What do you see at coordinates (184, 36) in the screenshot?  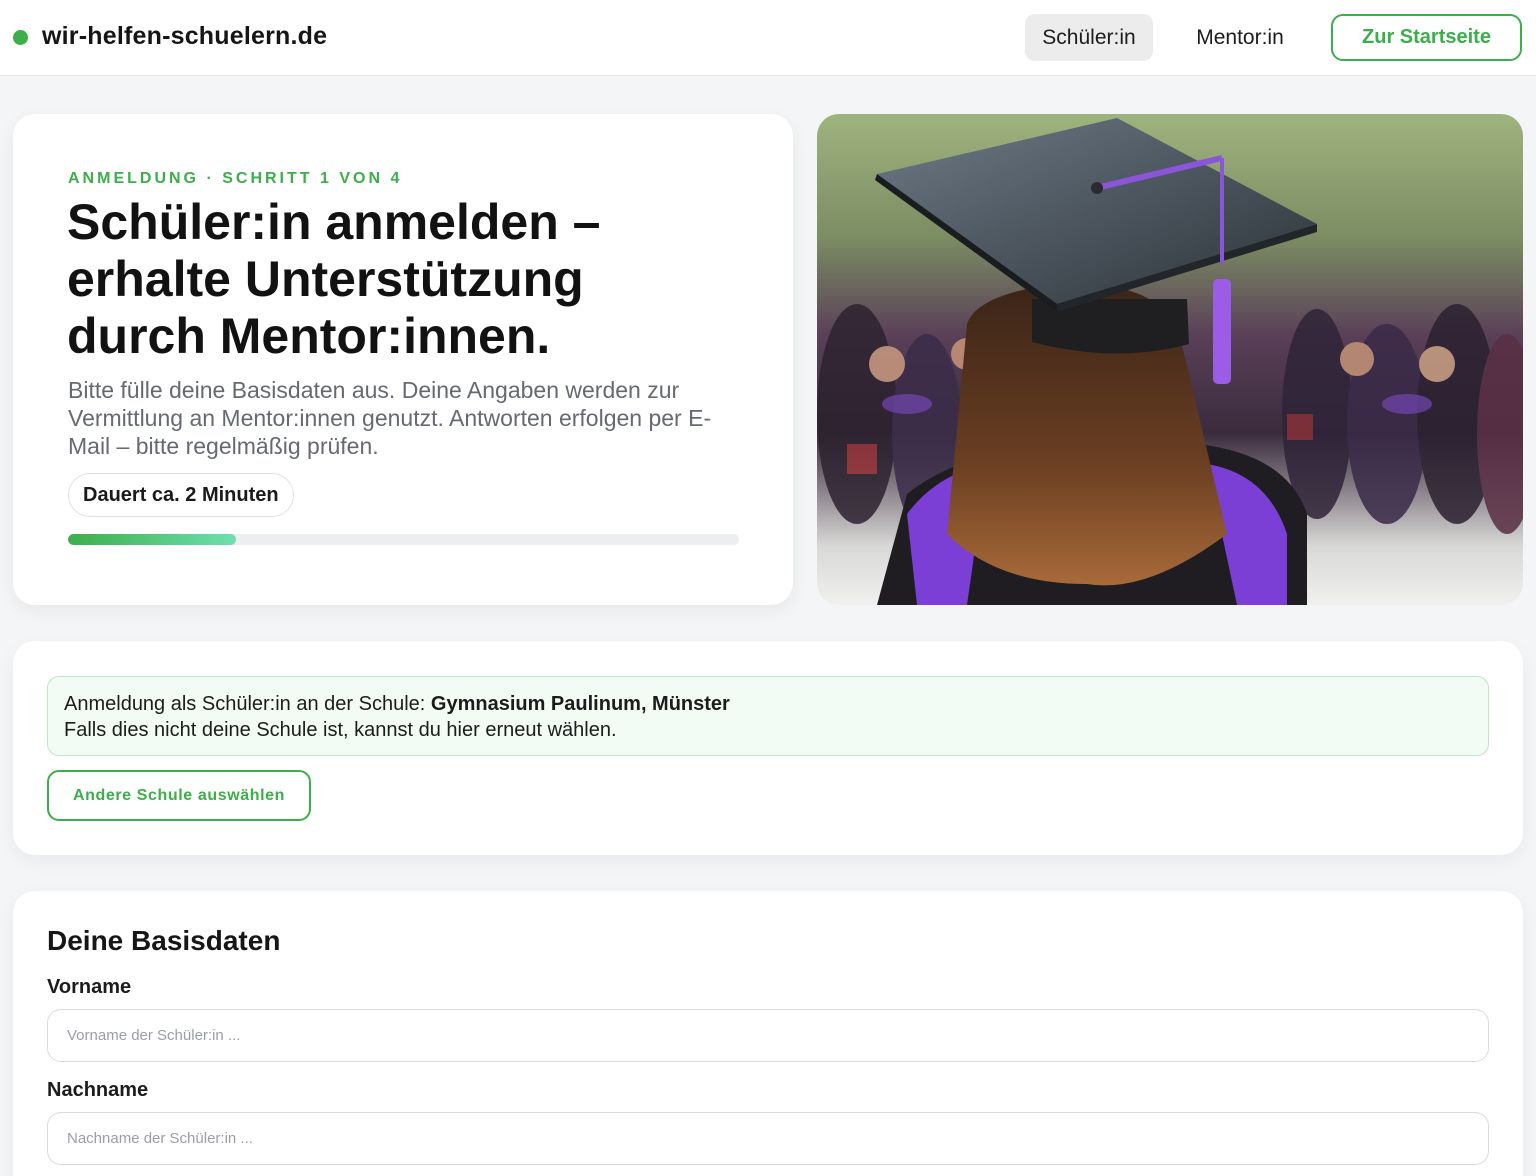 I see `brand-name: wir-helfen-schuelern.de` at bounding box center [184, 36].